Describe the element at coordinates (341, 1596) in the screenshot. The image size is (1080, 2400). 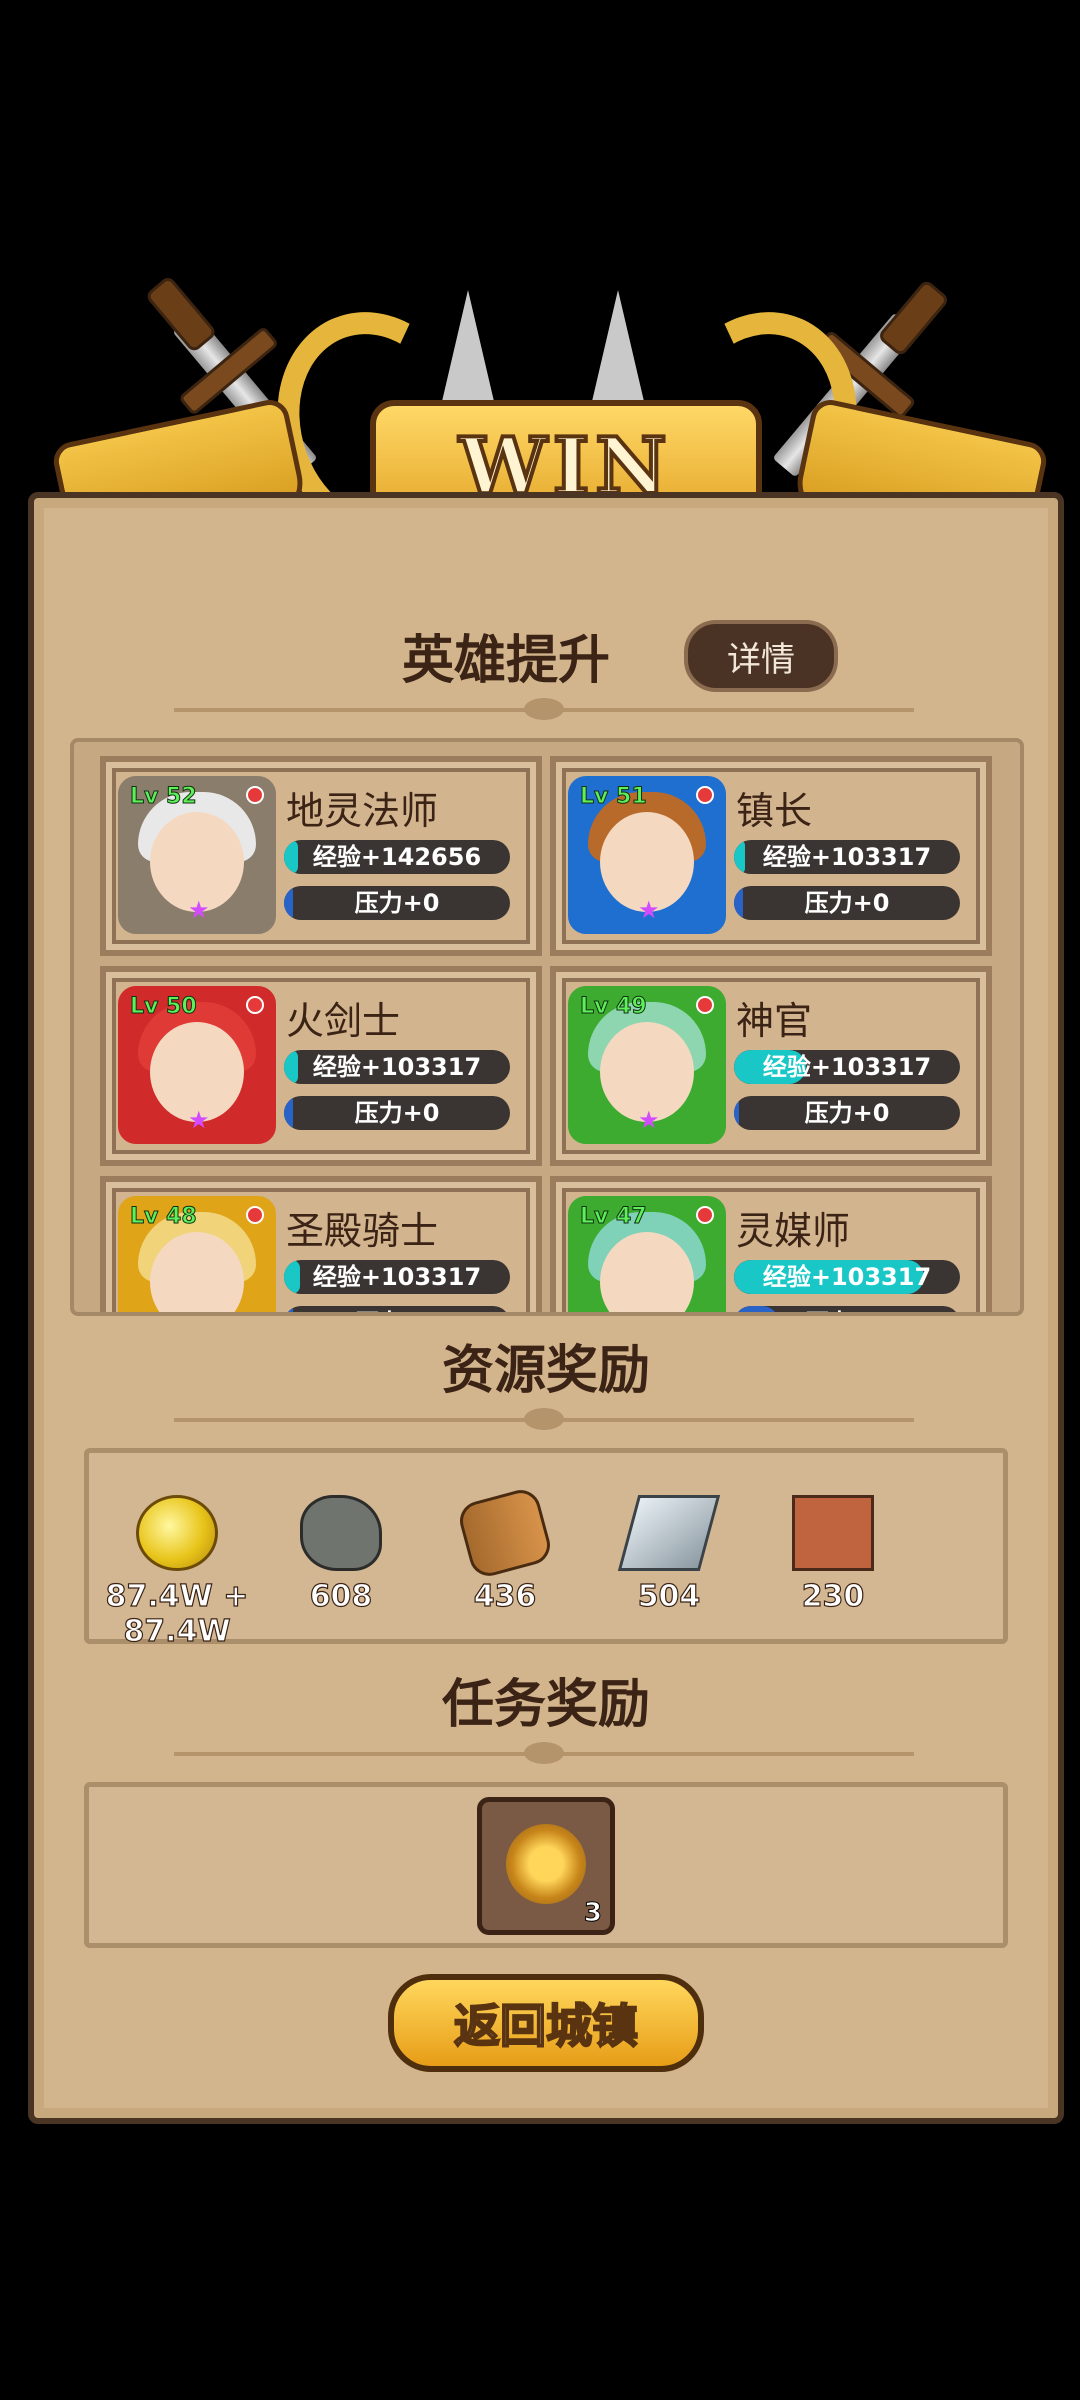
I see `reward-value: 608` at that location.